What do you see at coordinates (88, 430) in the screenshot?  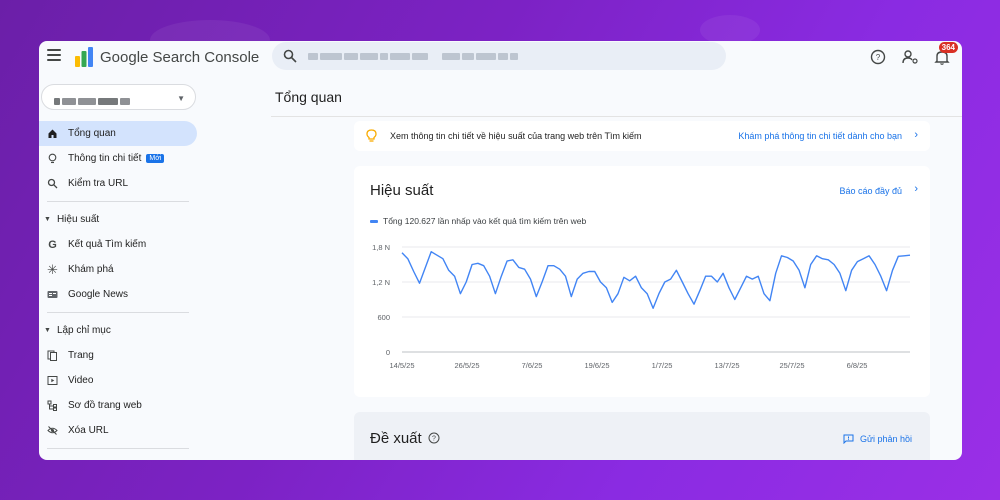 I see `sidebar-item-label: Xóa URL` at bounding box center [88, 430].